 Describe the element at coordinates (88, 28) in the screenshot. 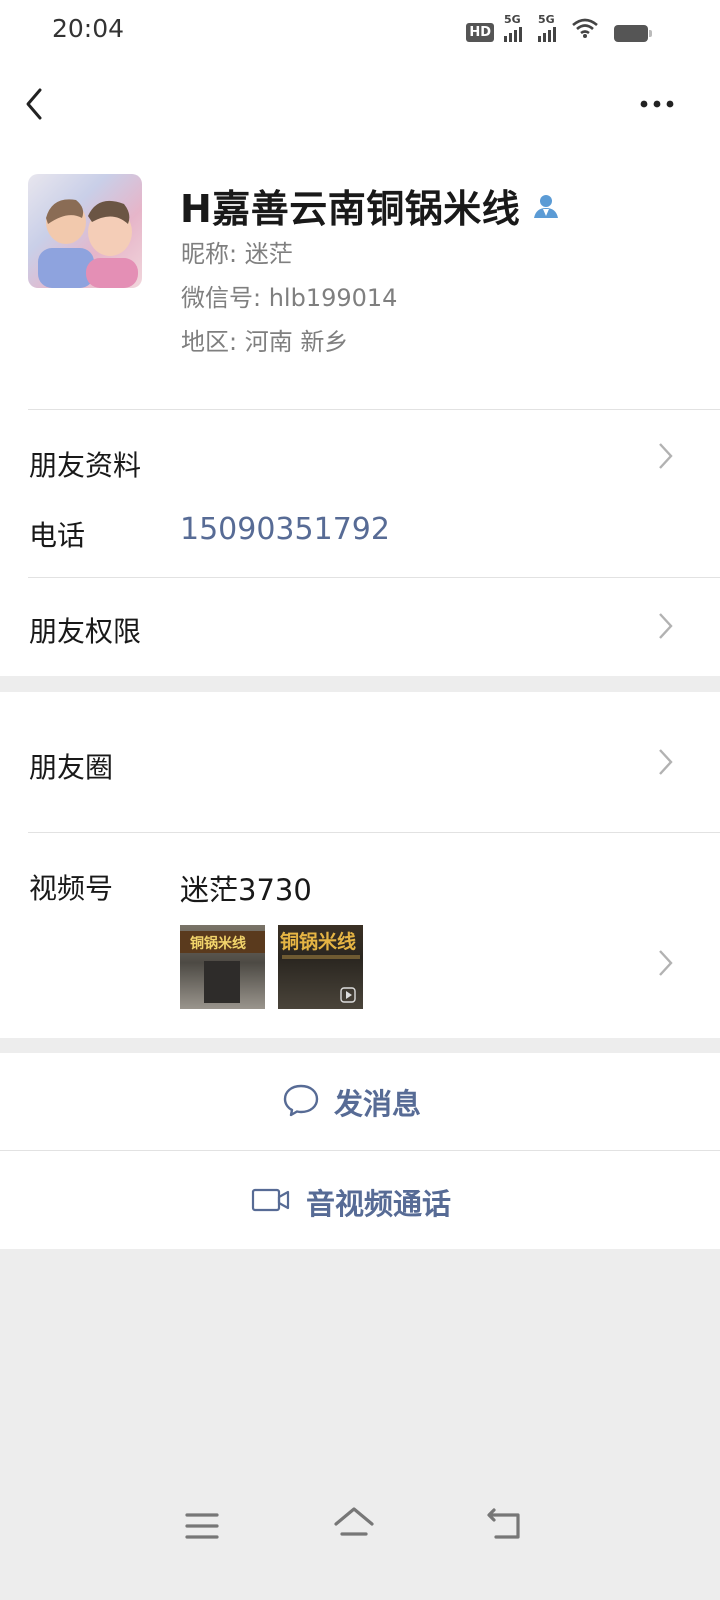

I see `status-time: 20:04` at that location.